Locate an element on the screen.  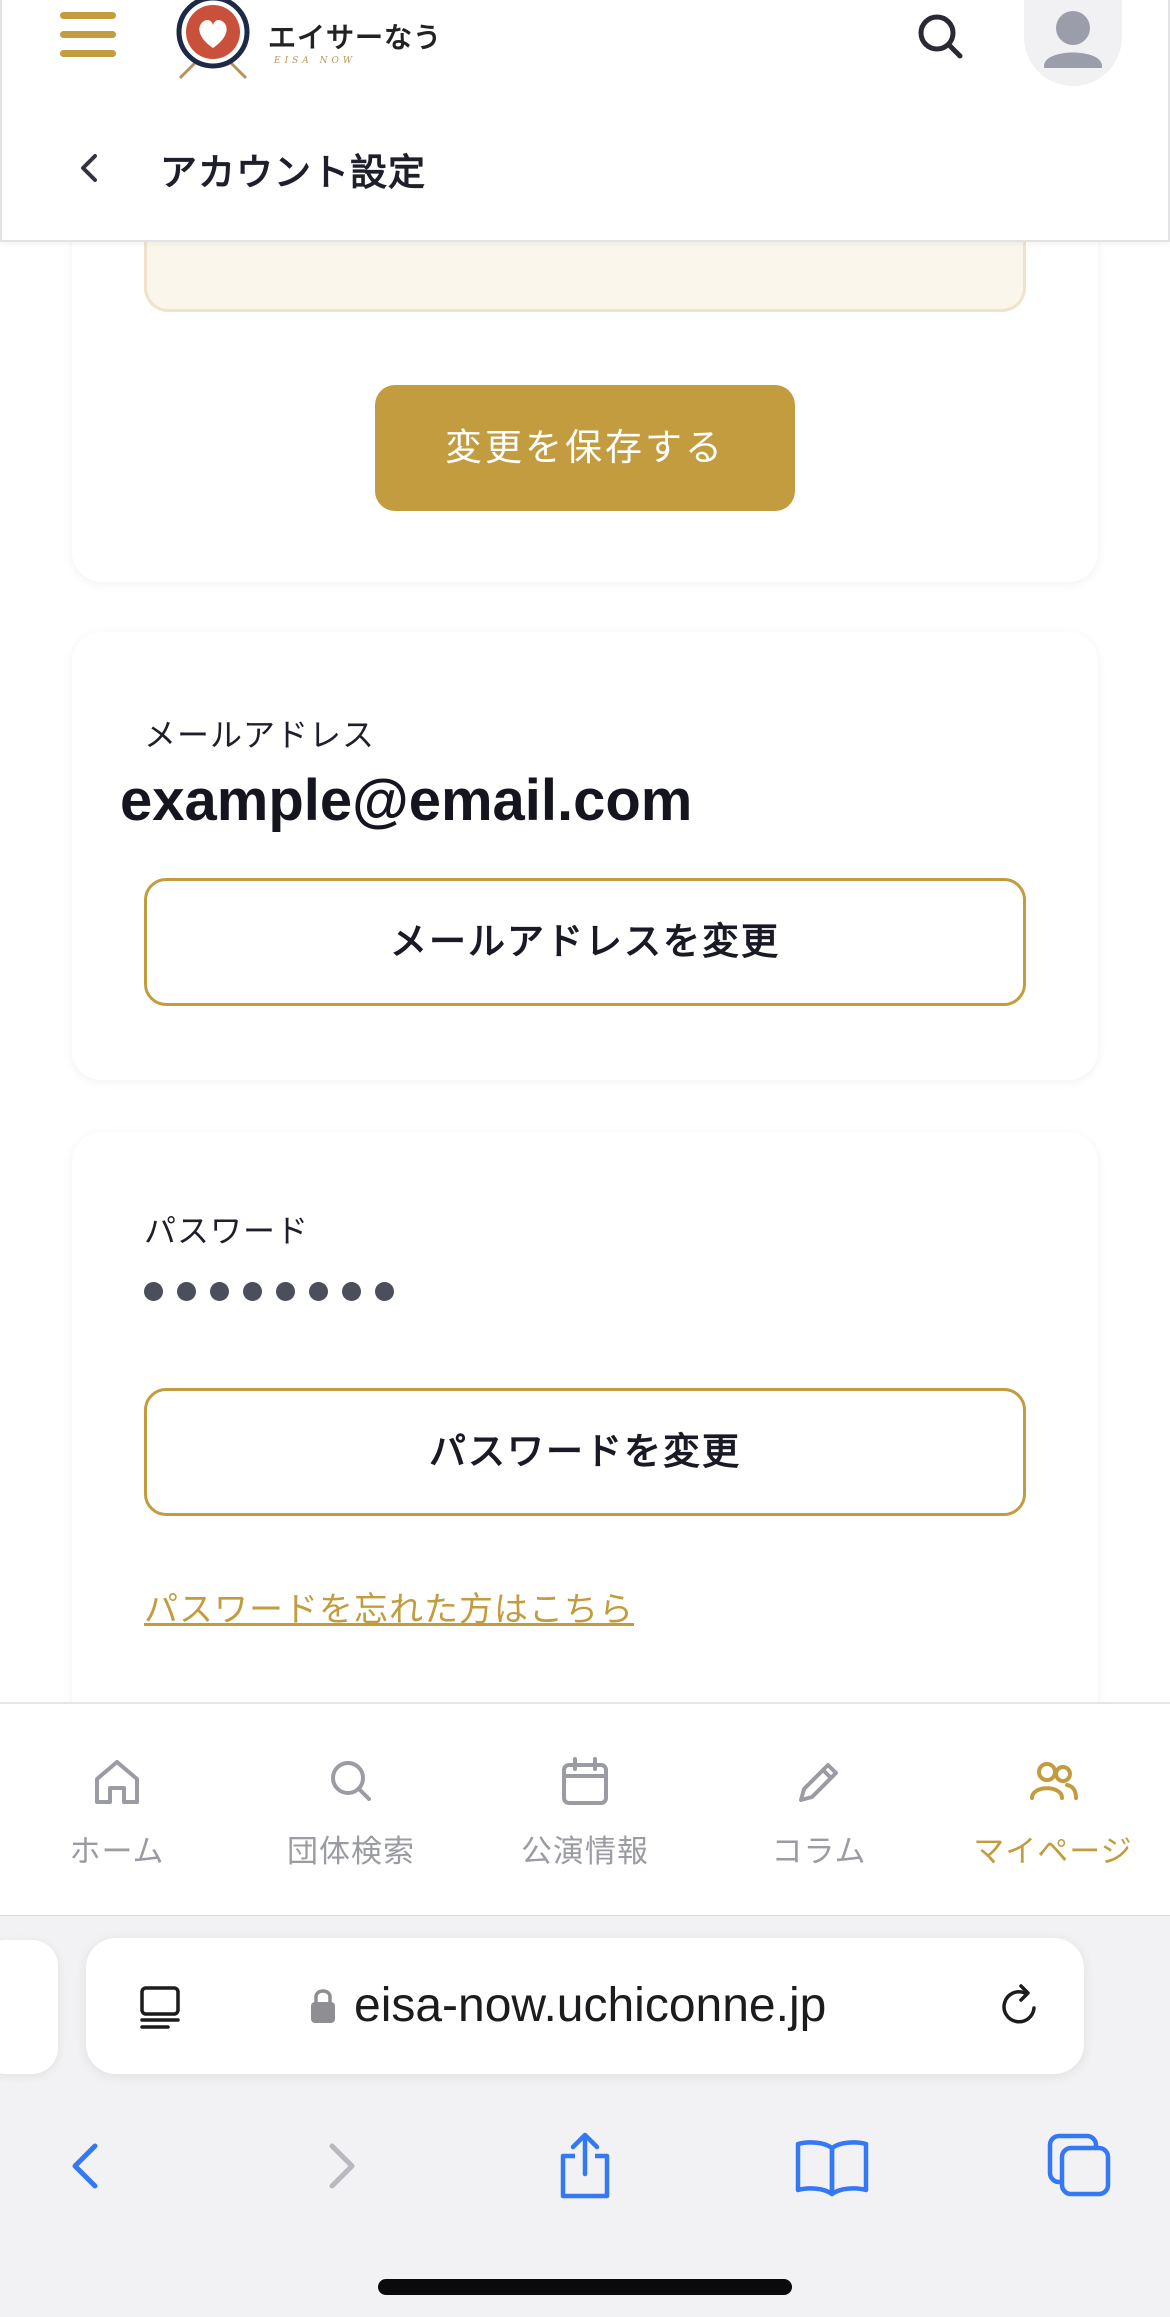
change-email-button: メールアドレスを変更 is located at coordinates (585, 942).